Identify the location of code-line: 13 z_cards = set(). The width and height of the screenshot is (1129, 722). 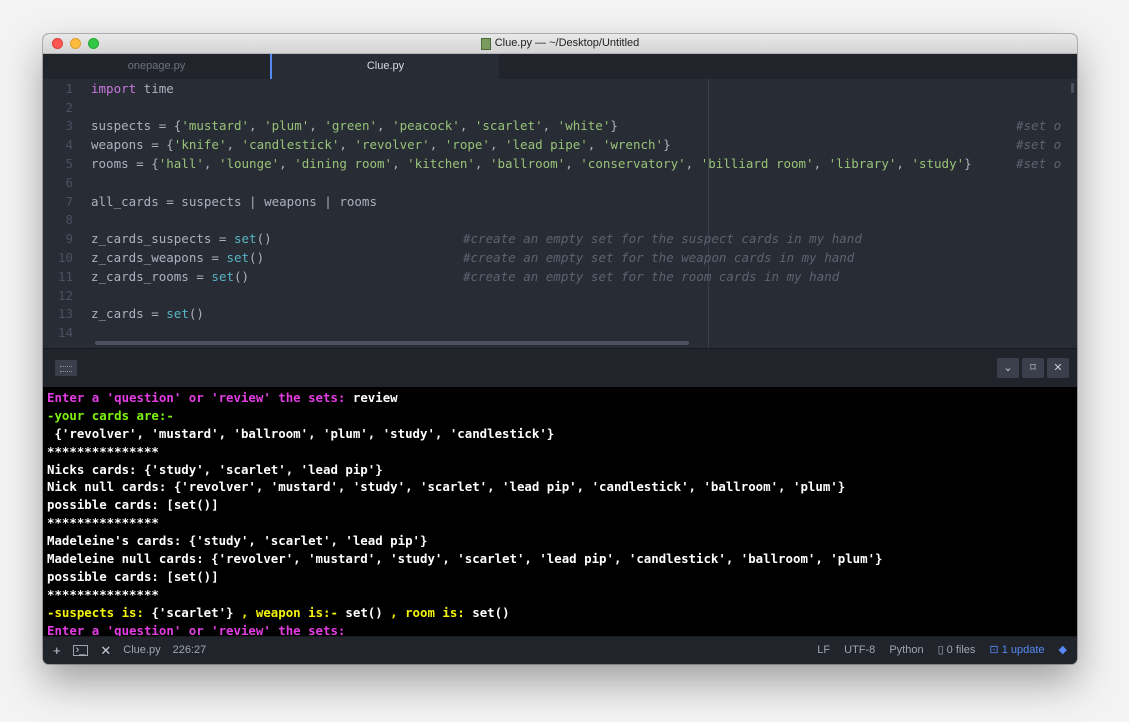
(560, 314).